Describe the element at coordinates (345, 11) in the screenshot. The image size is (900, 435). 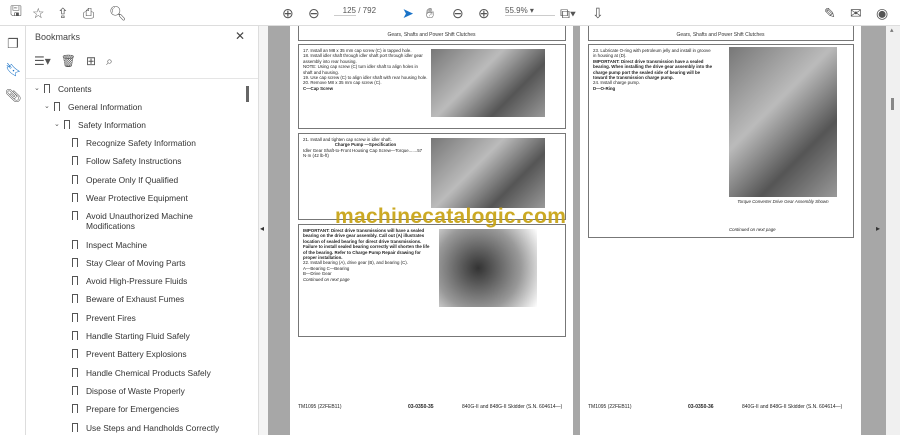
I see `page-number-input: 125` at that location.